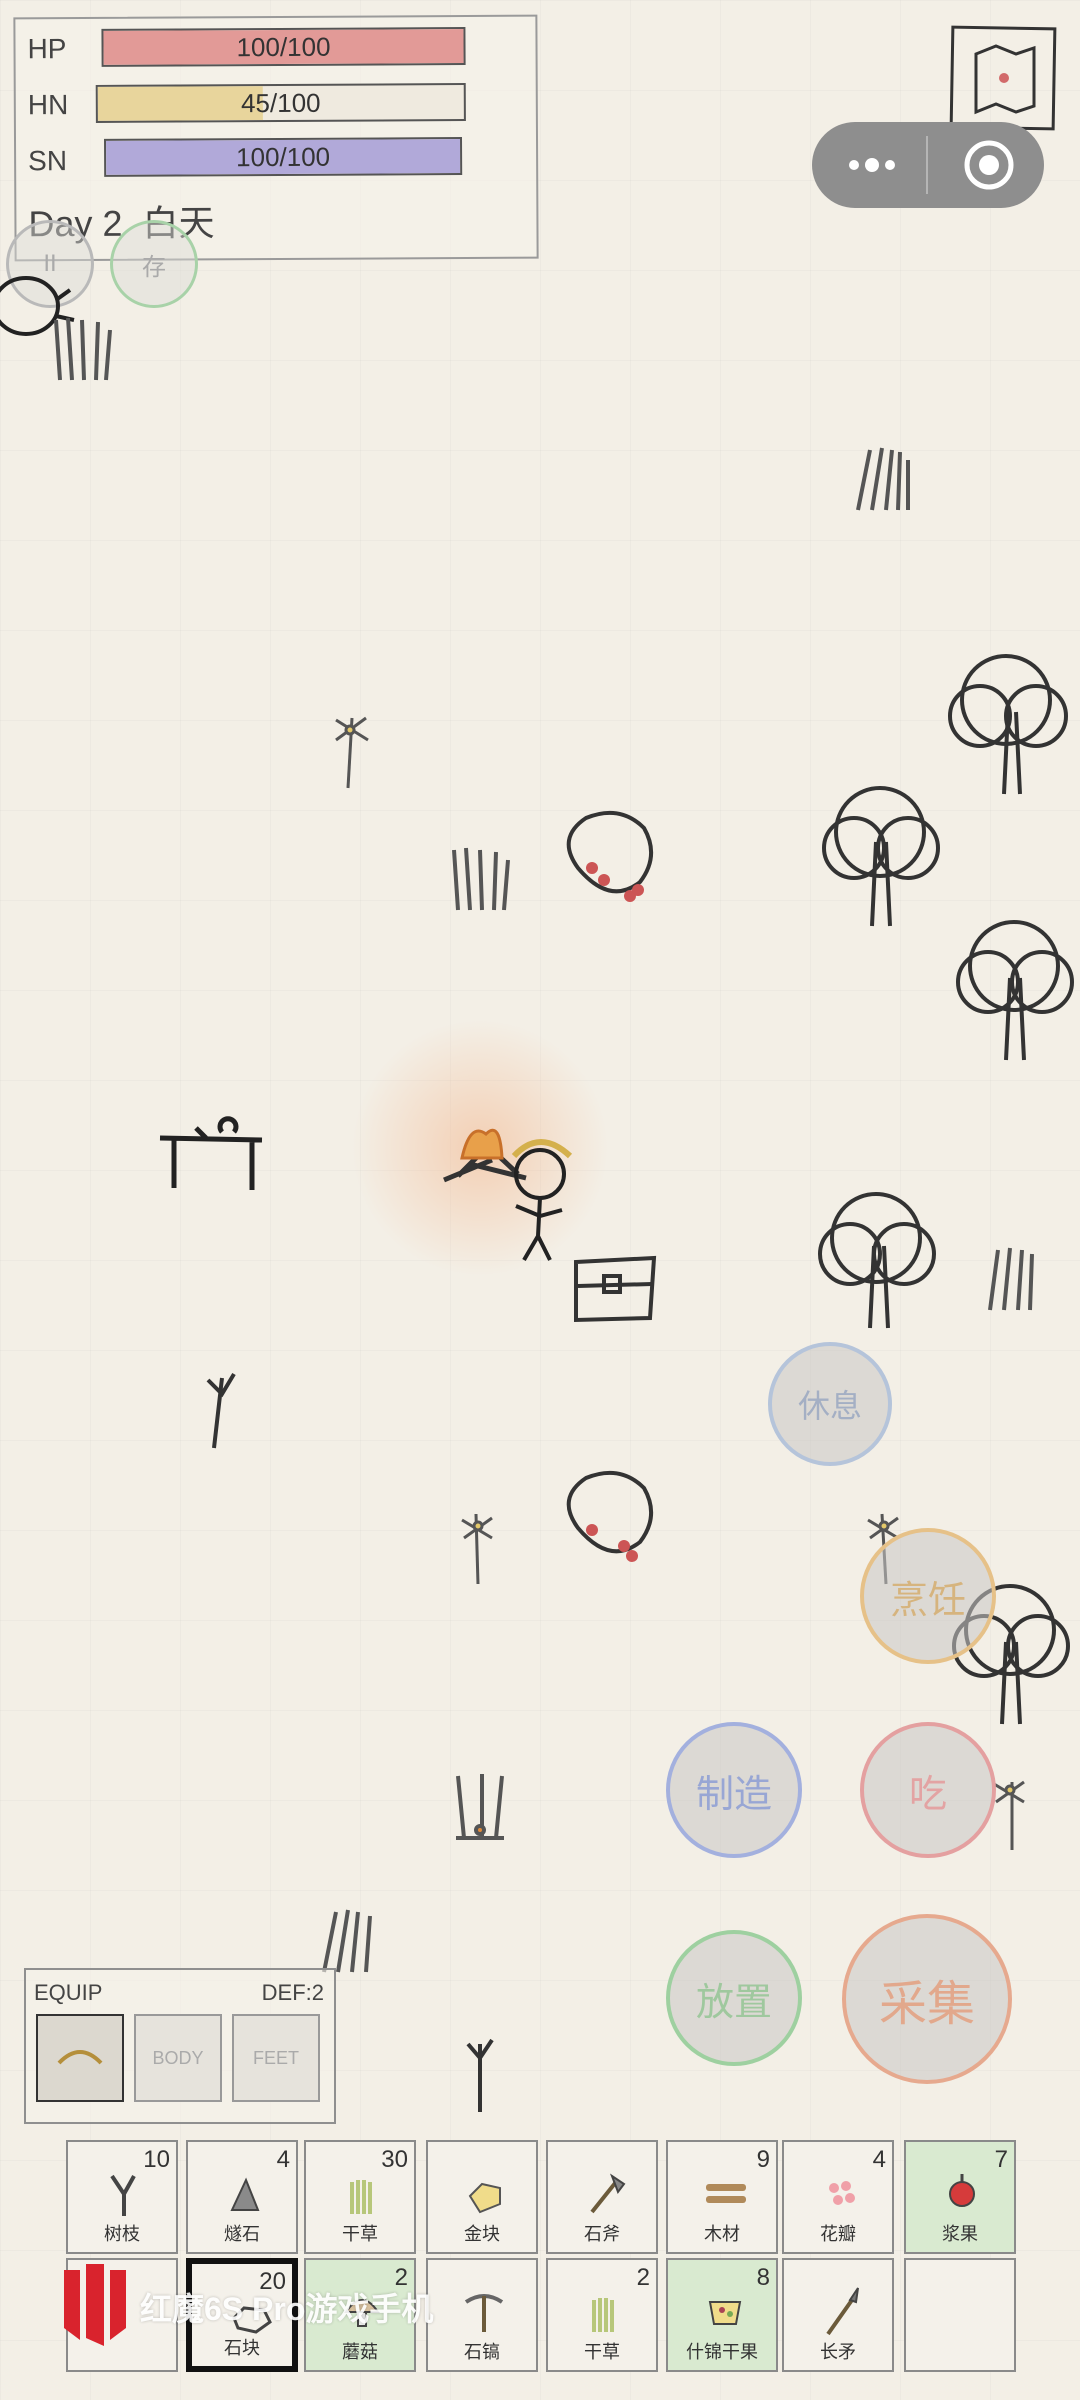 This screenshot has height=2400, width=1080. I want to click on rest-button: 休息, so click(830, 1404).